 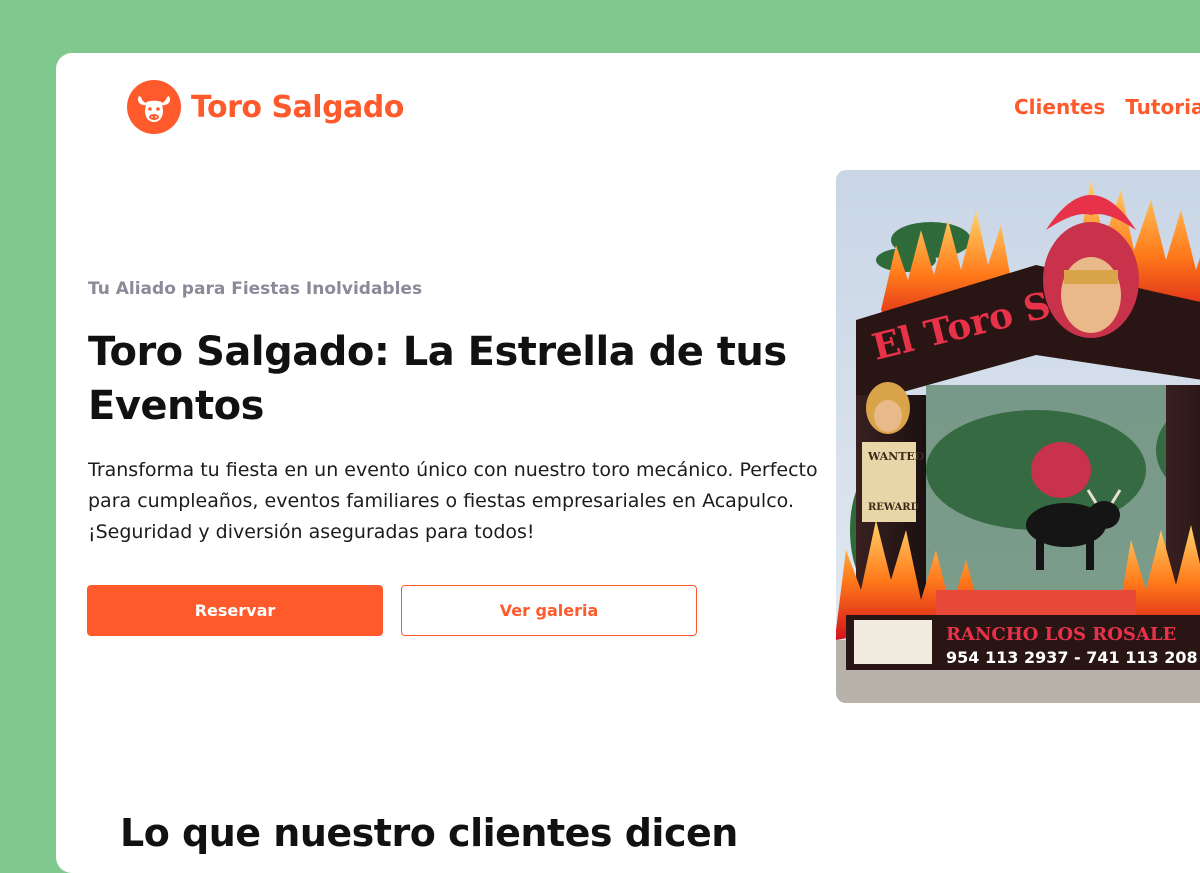 I want to click on hero-title: Toro Salgado: La Estrella de tus Eventos, so click(x=437, y=379).